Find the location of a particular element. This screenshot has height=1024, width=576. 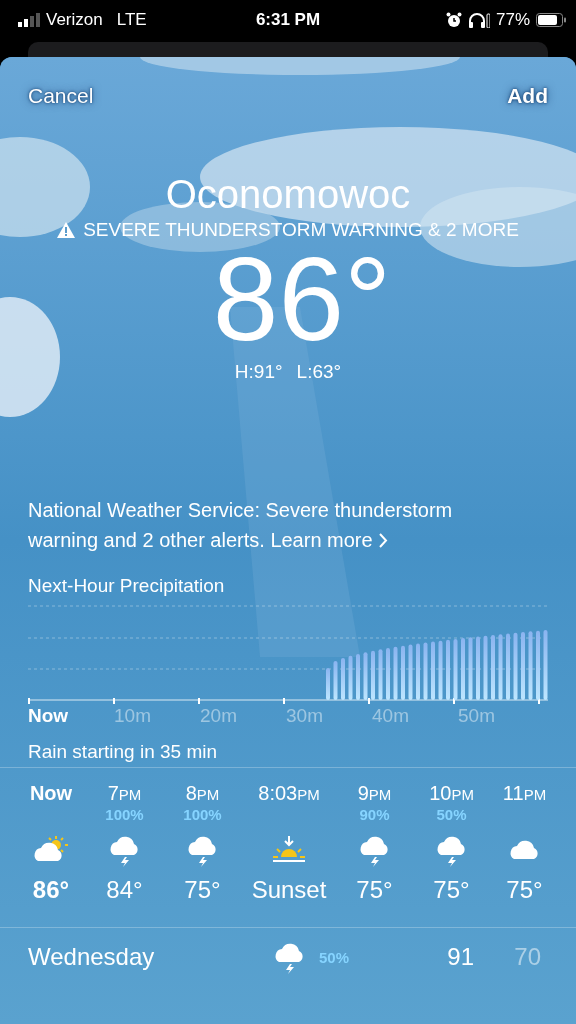

low-temperature: 70 is located at coordinates (527, 957).